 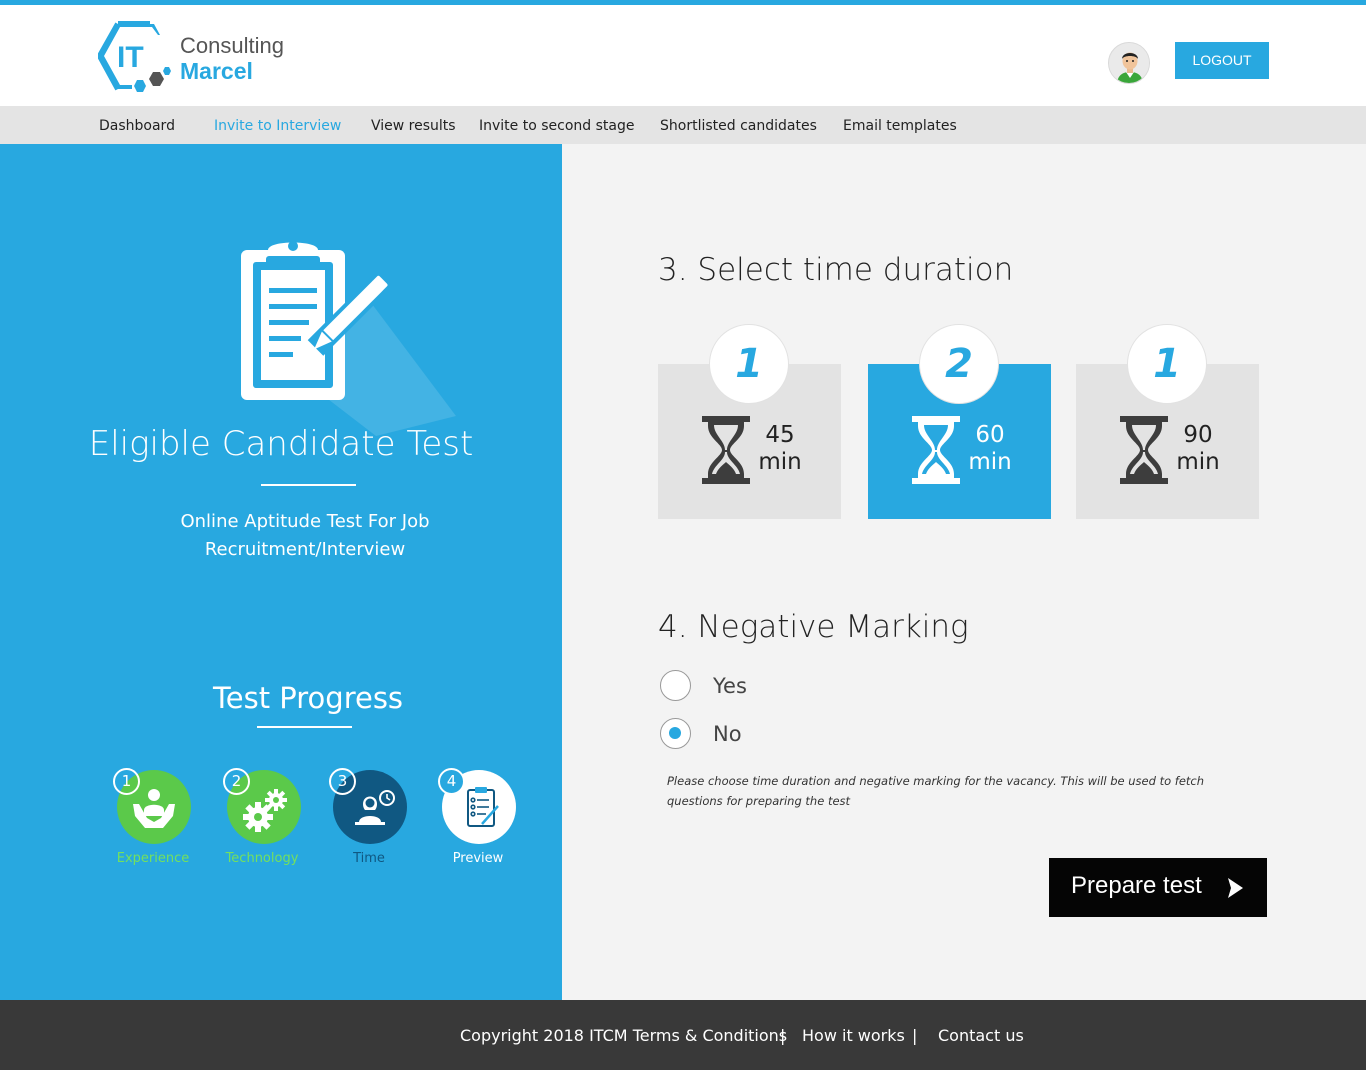 I want to click on title-divider, so click(x=308, y=485).